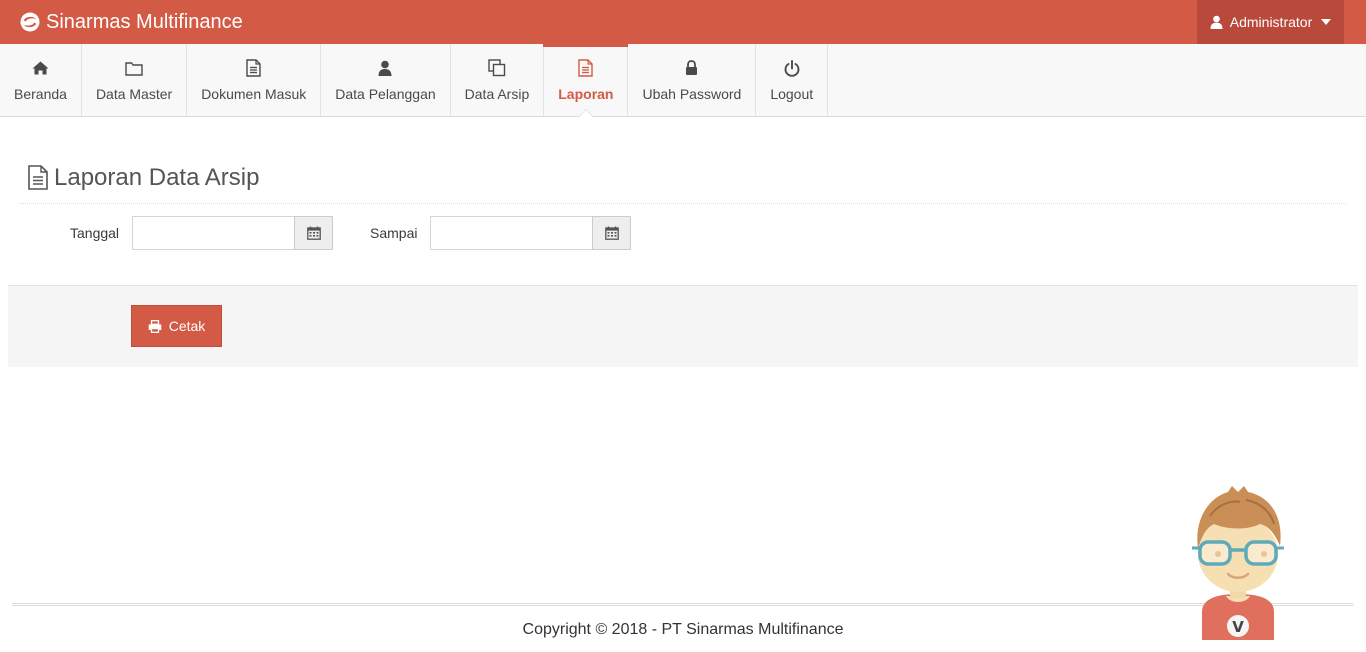 Image resolution: width=1366 pixels, height=652 pixels. I want to click on mascot-avatar: V, so click(1238, 563).